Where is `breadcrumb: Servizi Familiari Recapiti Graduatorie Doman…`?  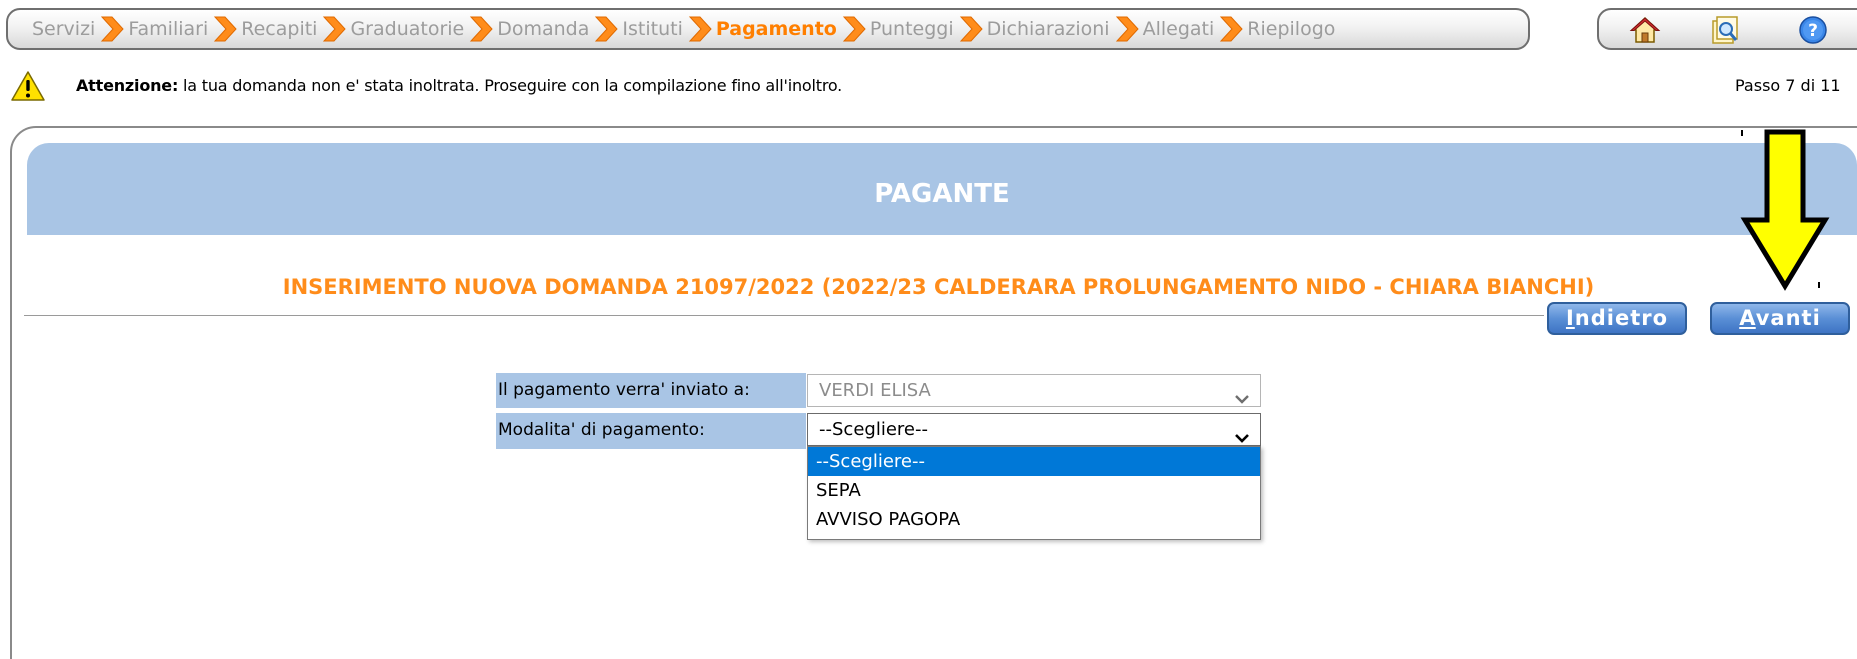
breadcrumb: Servizi Familiari Recapiti Graduatorie Doman… is located at coordinates (768, 29).